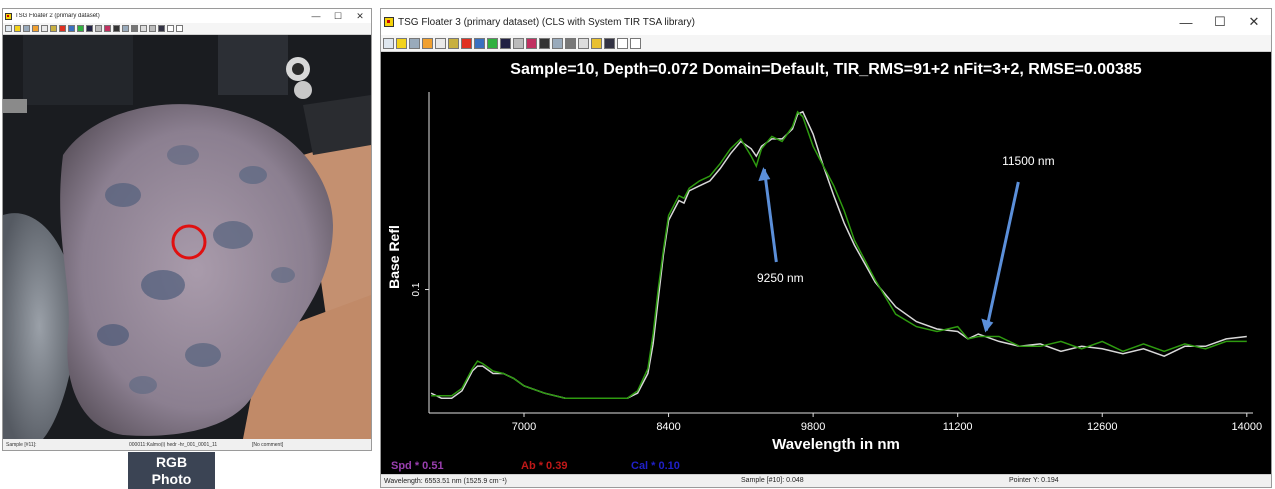  Describe the element at coordinates (544, 466) in the screenshot. I see `legend-entry-ab: Ab * 0.39` at that location.